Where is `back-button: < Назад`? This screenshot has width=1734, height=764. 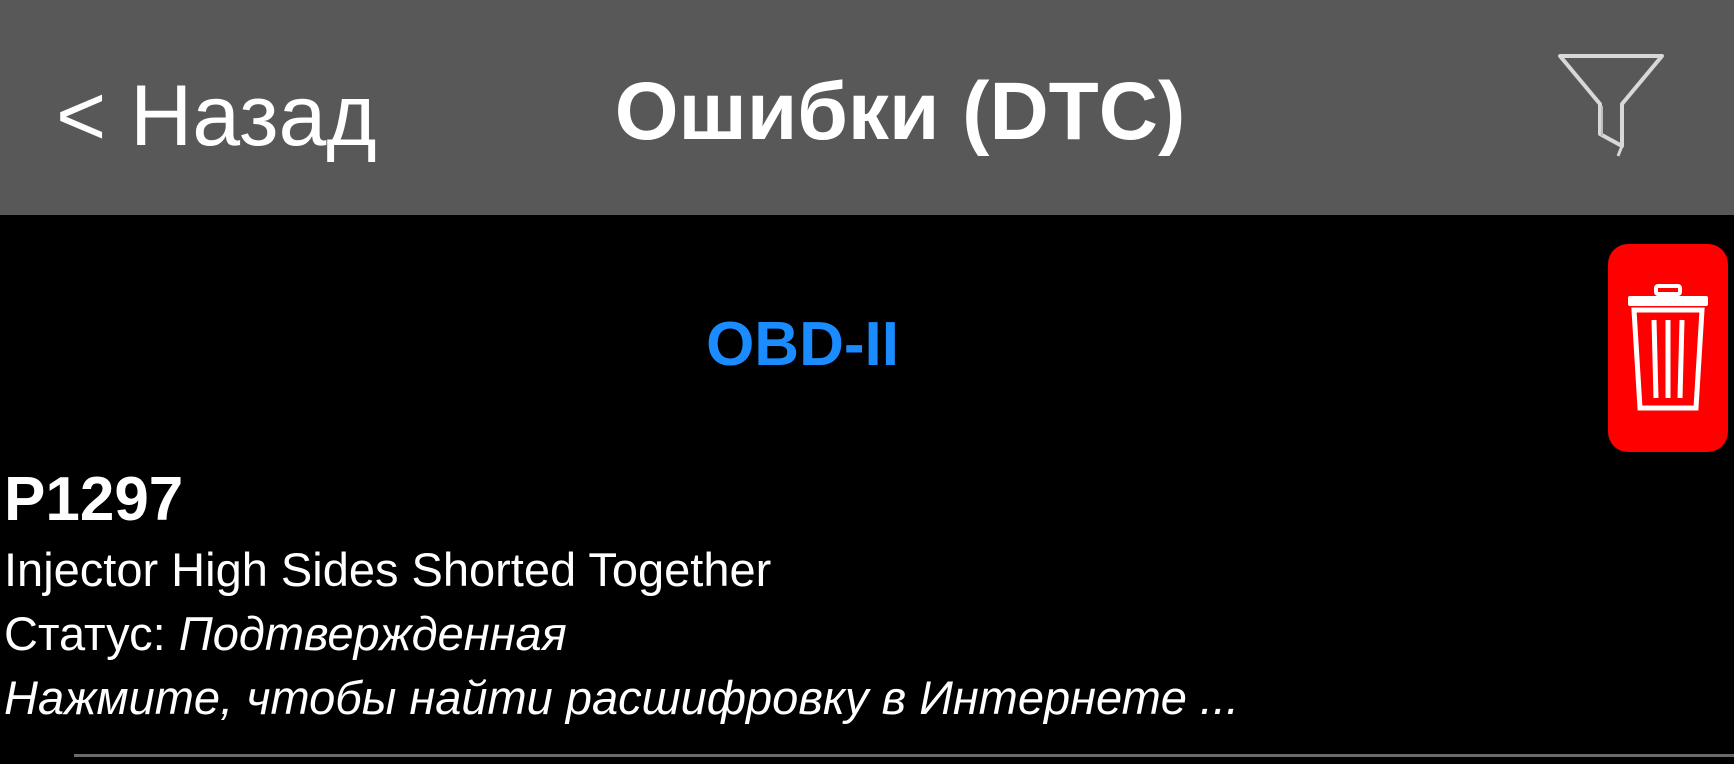
back-button: < Назад is located at coordinates (216, 116).